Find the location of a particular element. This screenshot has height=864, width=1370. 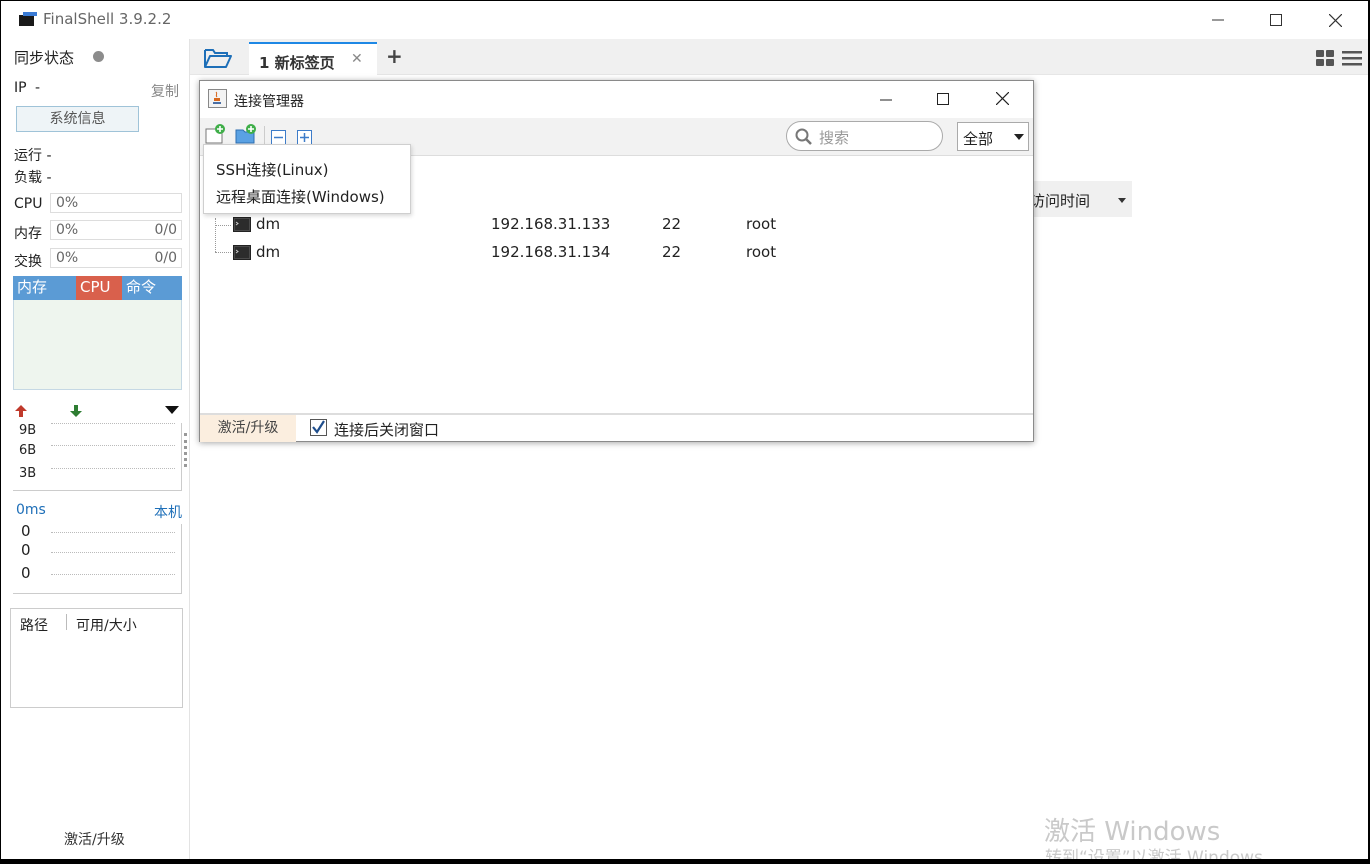

tab-new-tab: 1 新标签页 ✕ is located at coordinates (313, 58).